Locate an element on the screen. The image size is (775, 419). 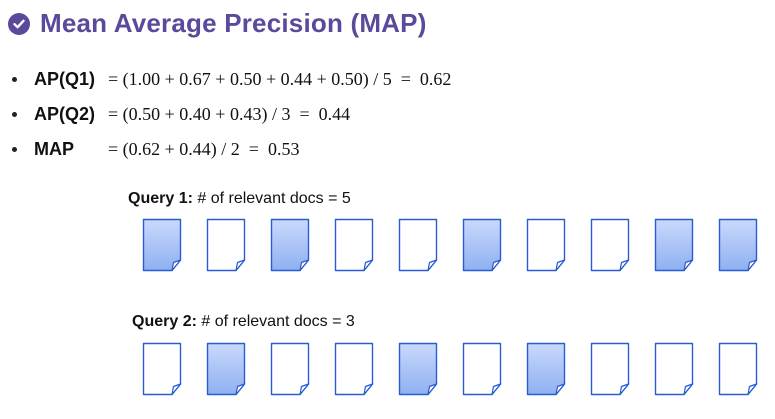
query-2-label: Query 2: # of relevant docs = 3 is located at coordinates (243, 322).